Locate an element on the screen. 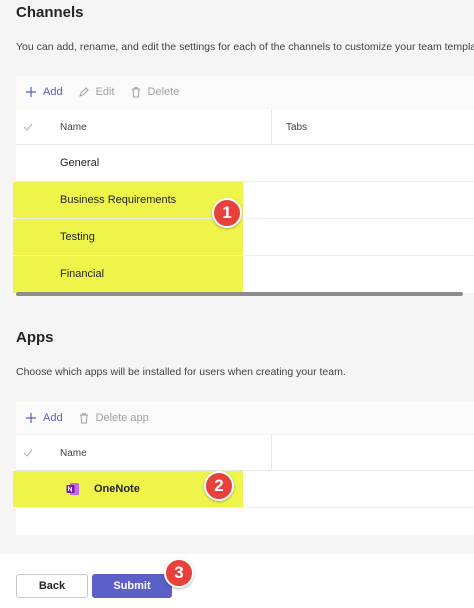 The width and height of the screenshot is (474, 608). table-row: OneNote is located at coordinates (243, 489).